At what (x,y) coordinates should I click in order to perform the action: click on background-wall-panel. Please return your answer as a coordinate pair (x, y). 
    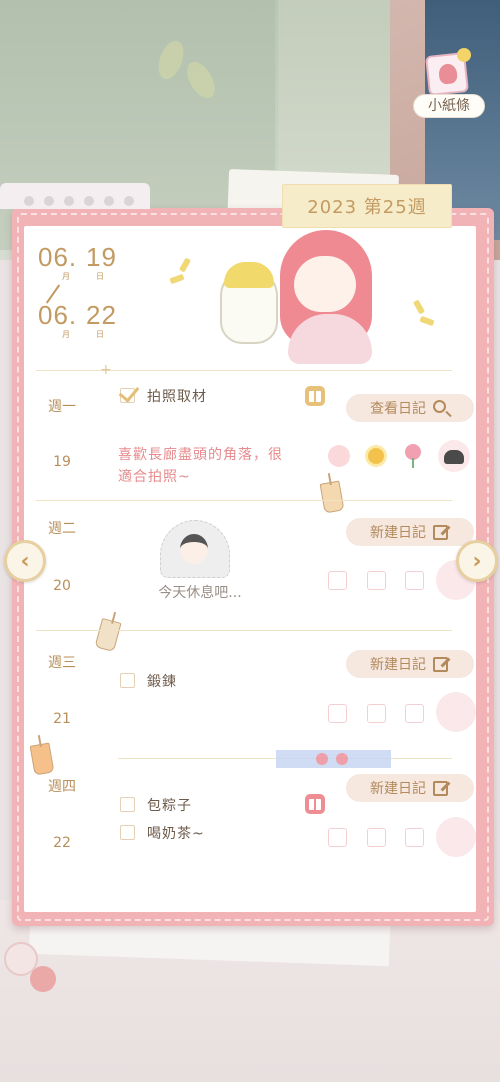
    Looking at the image, I should click on (334, 95).